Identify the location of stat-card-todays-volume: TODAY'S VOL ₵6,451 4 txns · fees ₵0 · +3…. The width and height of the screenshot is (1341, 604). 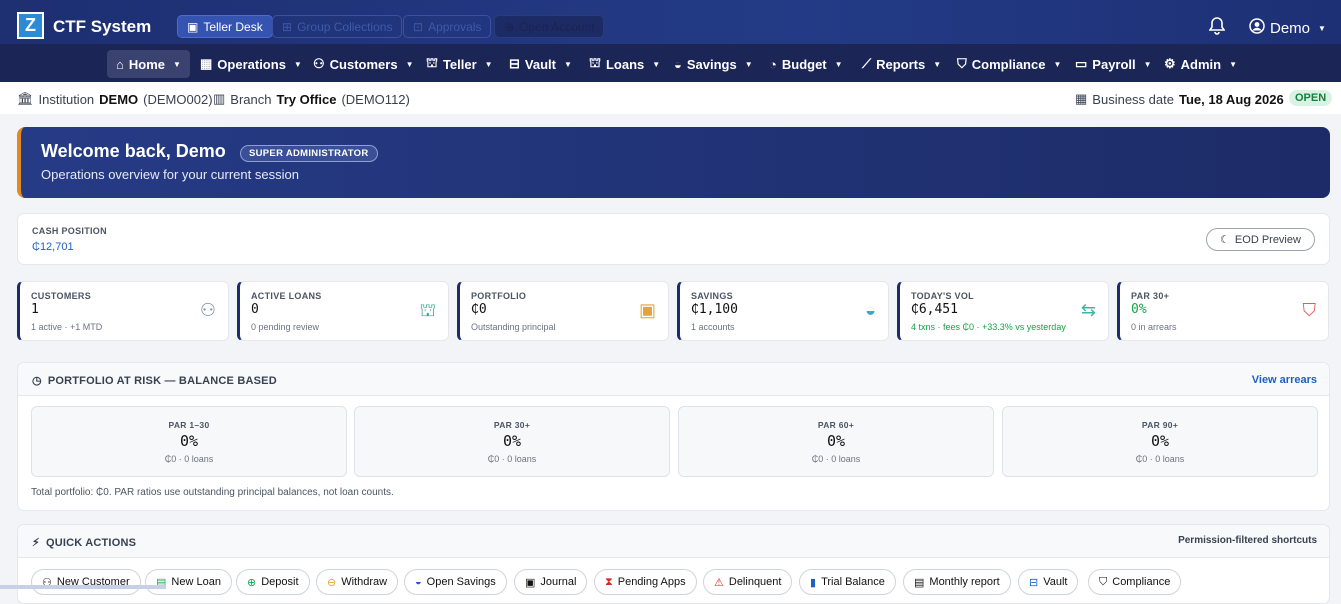
(1003, 311).